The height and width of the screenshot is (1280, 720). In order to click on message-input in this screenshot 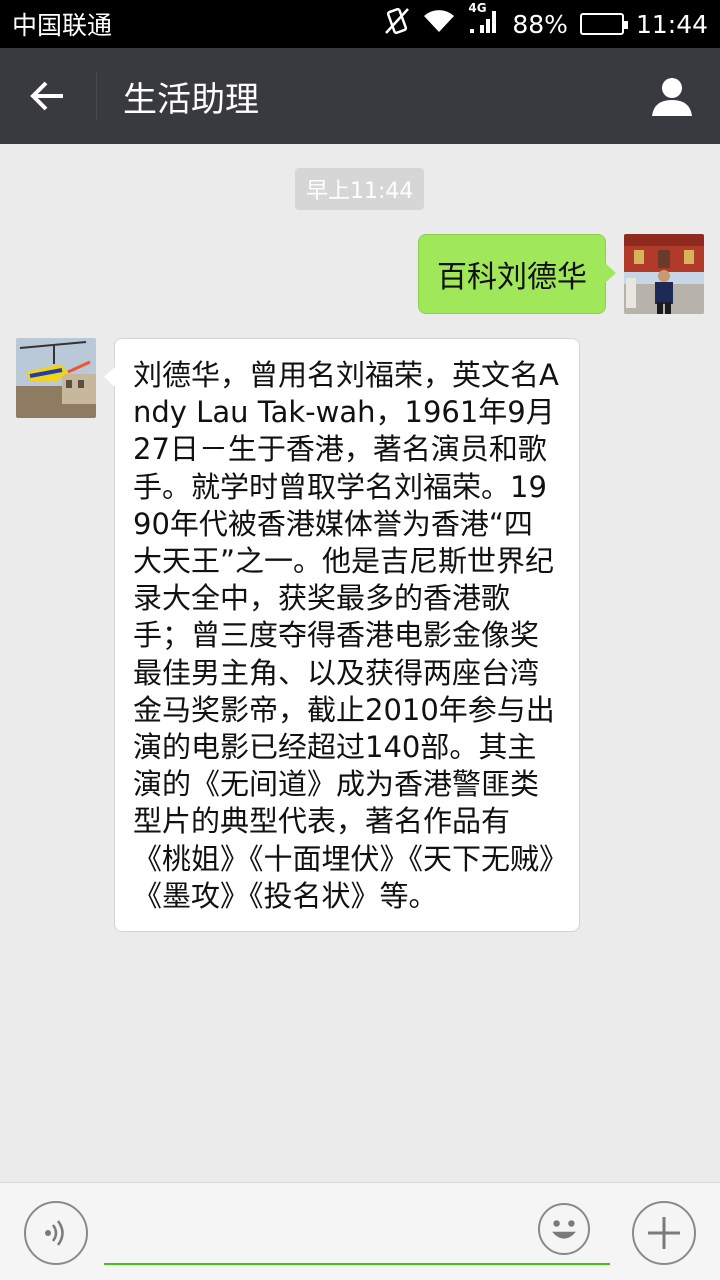, I will do `click(357, 1235)`.